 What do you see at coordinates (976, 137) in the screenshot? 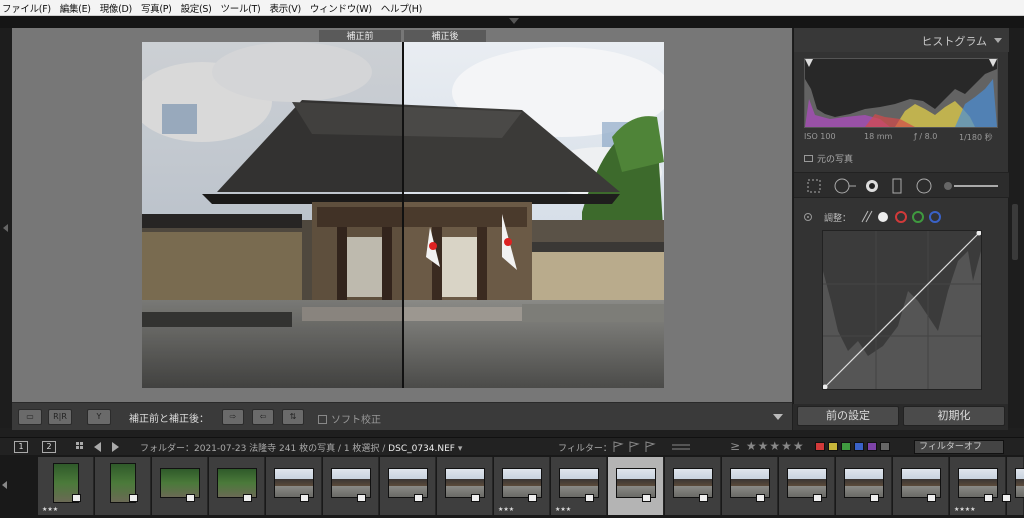
I see `shutter-speed: 1/180 秒` at bounding box center [976, 137].